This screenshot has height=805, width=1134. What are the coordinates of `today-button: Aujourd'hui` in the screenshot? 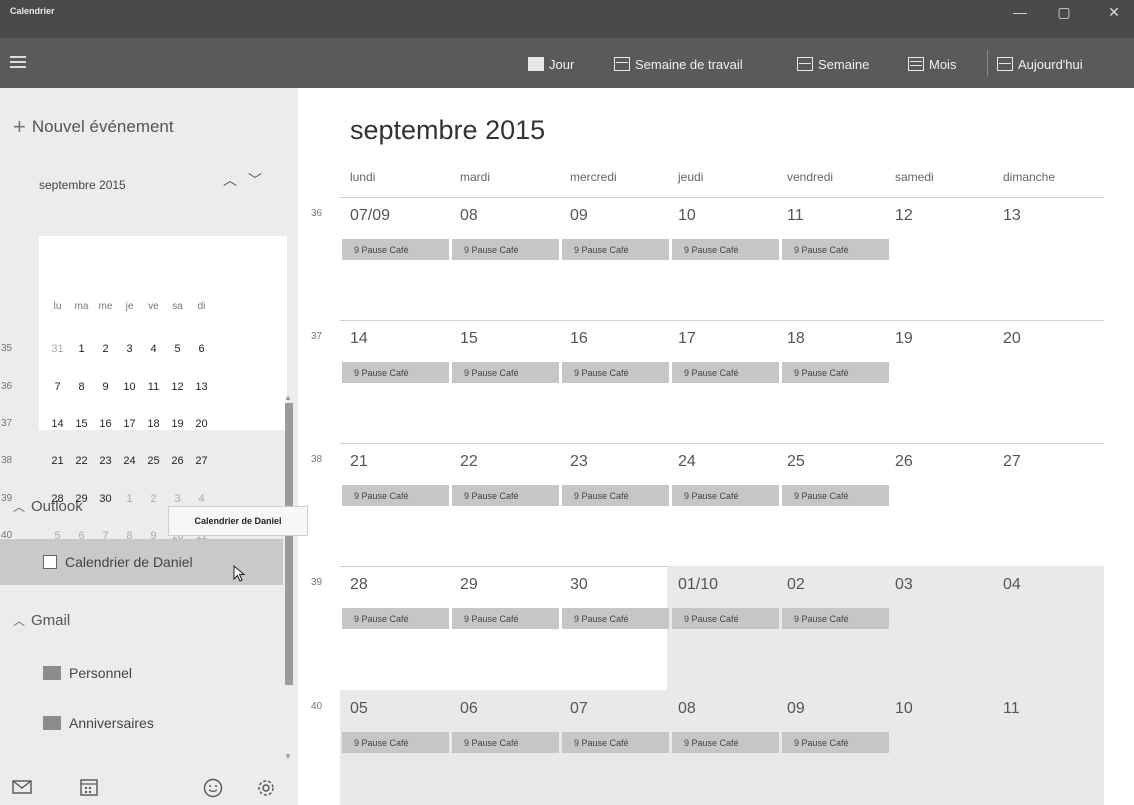 It's located at (1040, 64).